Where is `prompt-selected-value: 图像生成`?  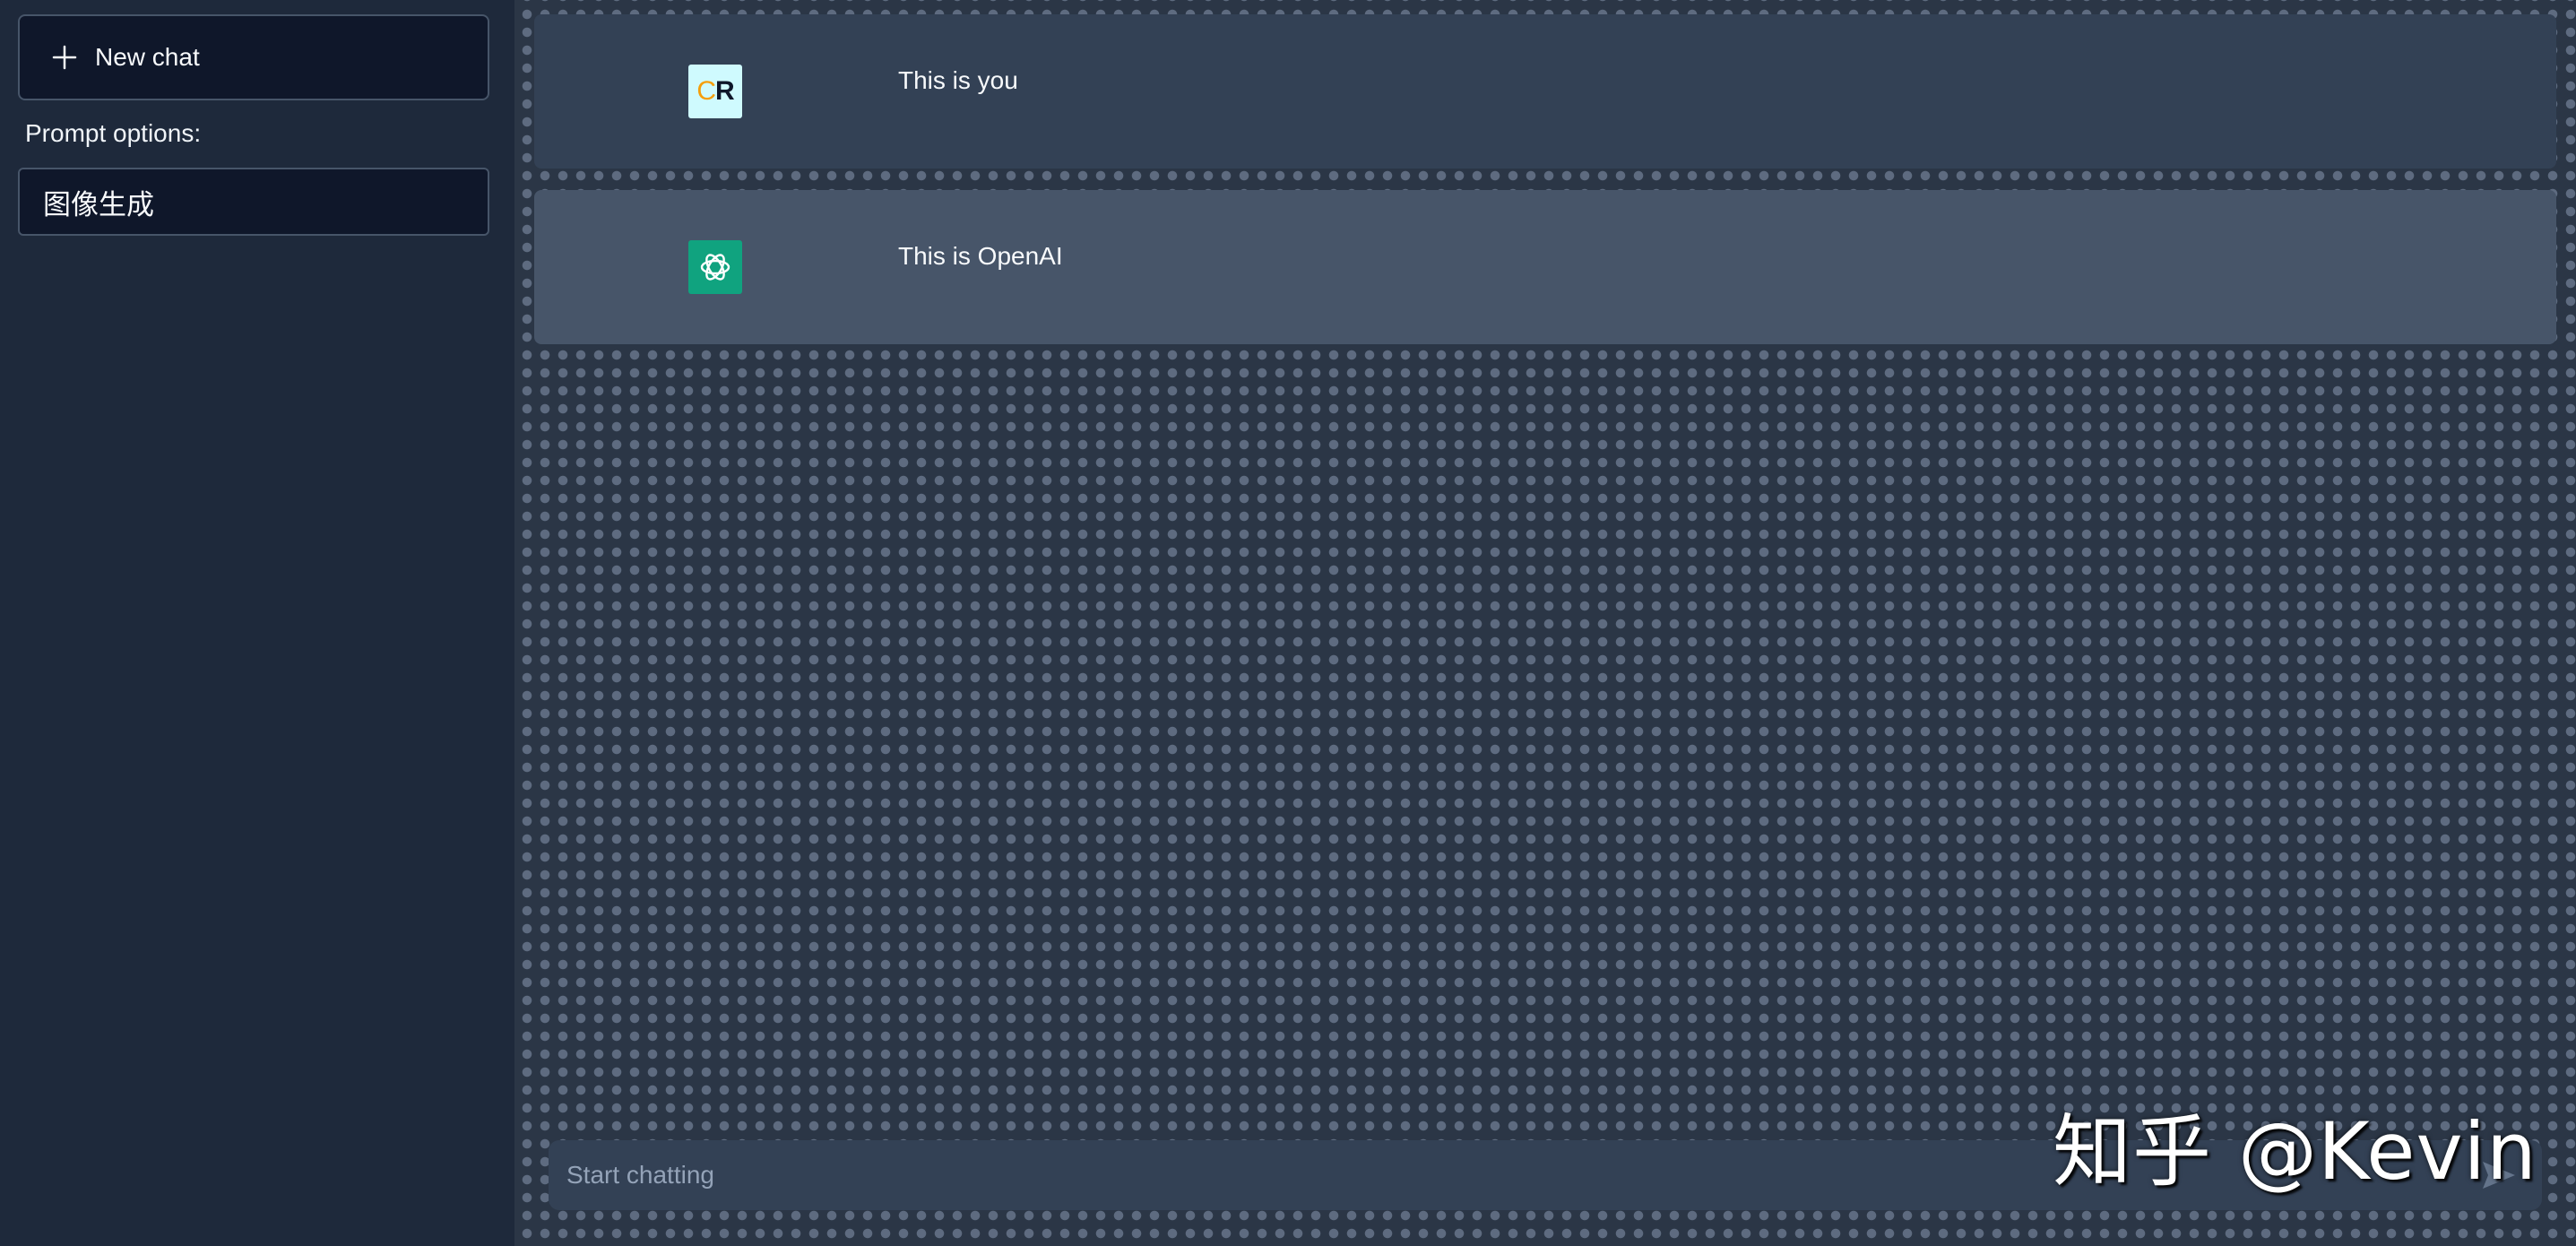 prompt-selected-value: 图像生成 is located at coordinates (98, 204).